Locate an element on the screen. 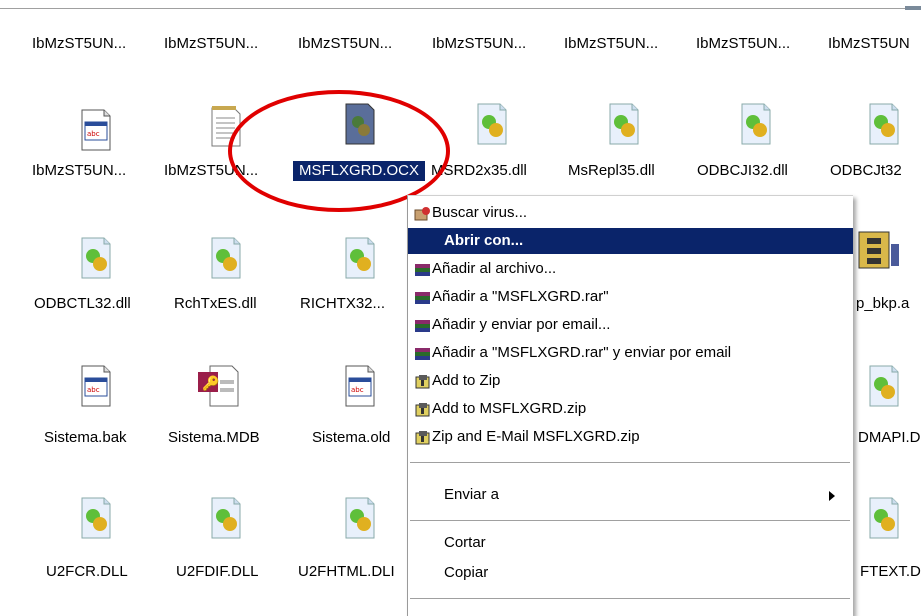 This screenshot has height=616, width=921. file-label: MSRD2x35.dll is located at coordinates (479, 171).